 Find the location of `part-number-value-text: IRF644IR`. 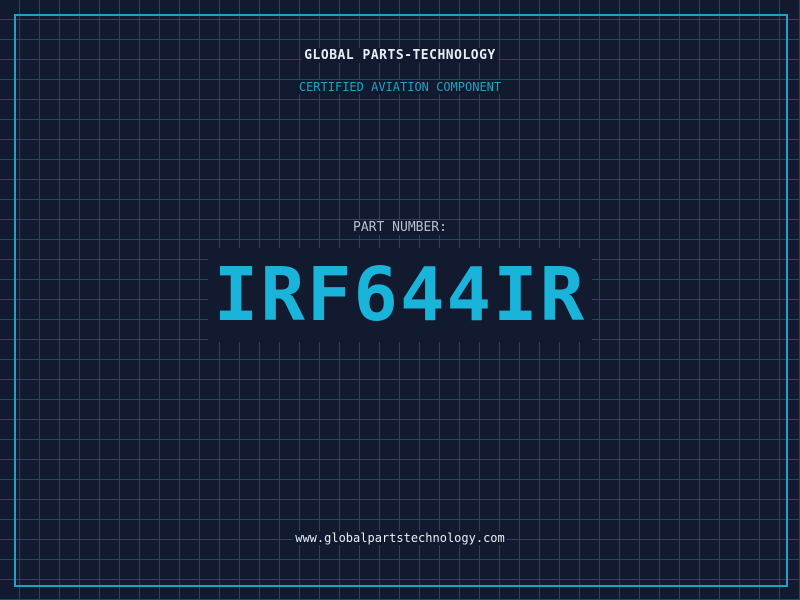

part-number-value-text: IRF644IR is located at coordinates (400, 295).